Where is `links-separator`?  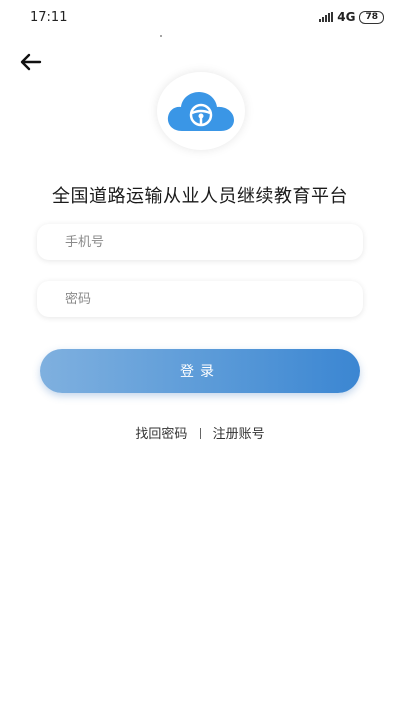
links-separator is located at coordinates (200, 433).